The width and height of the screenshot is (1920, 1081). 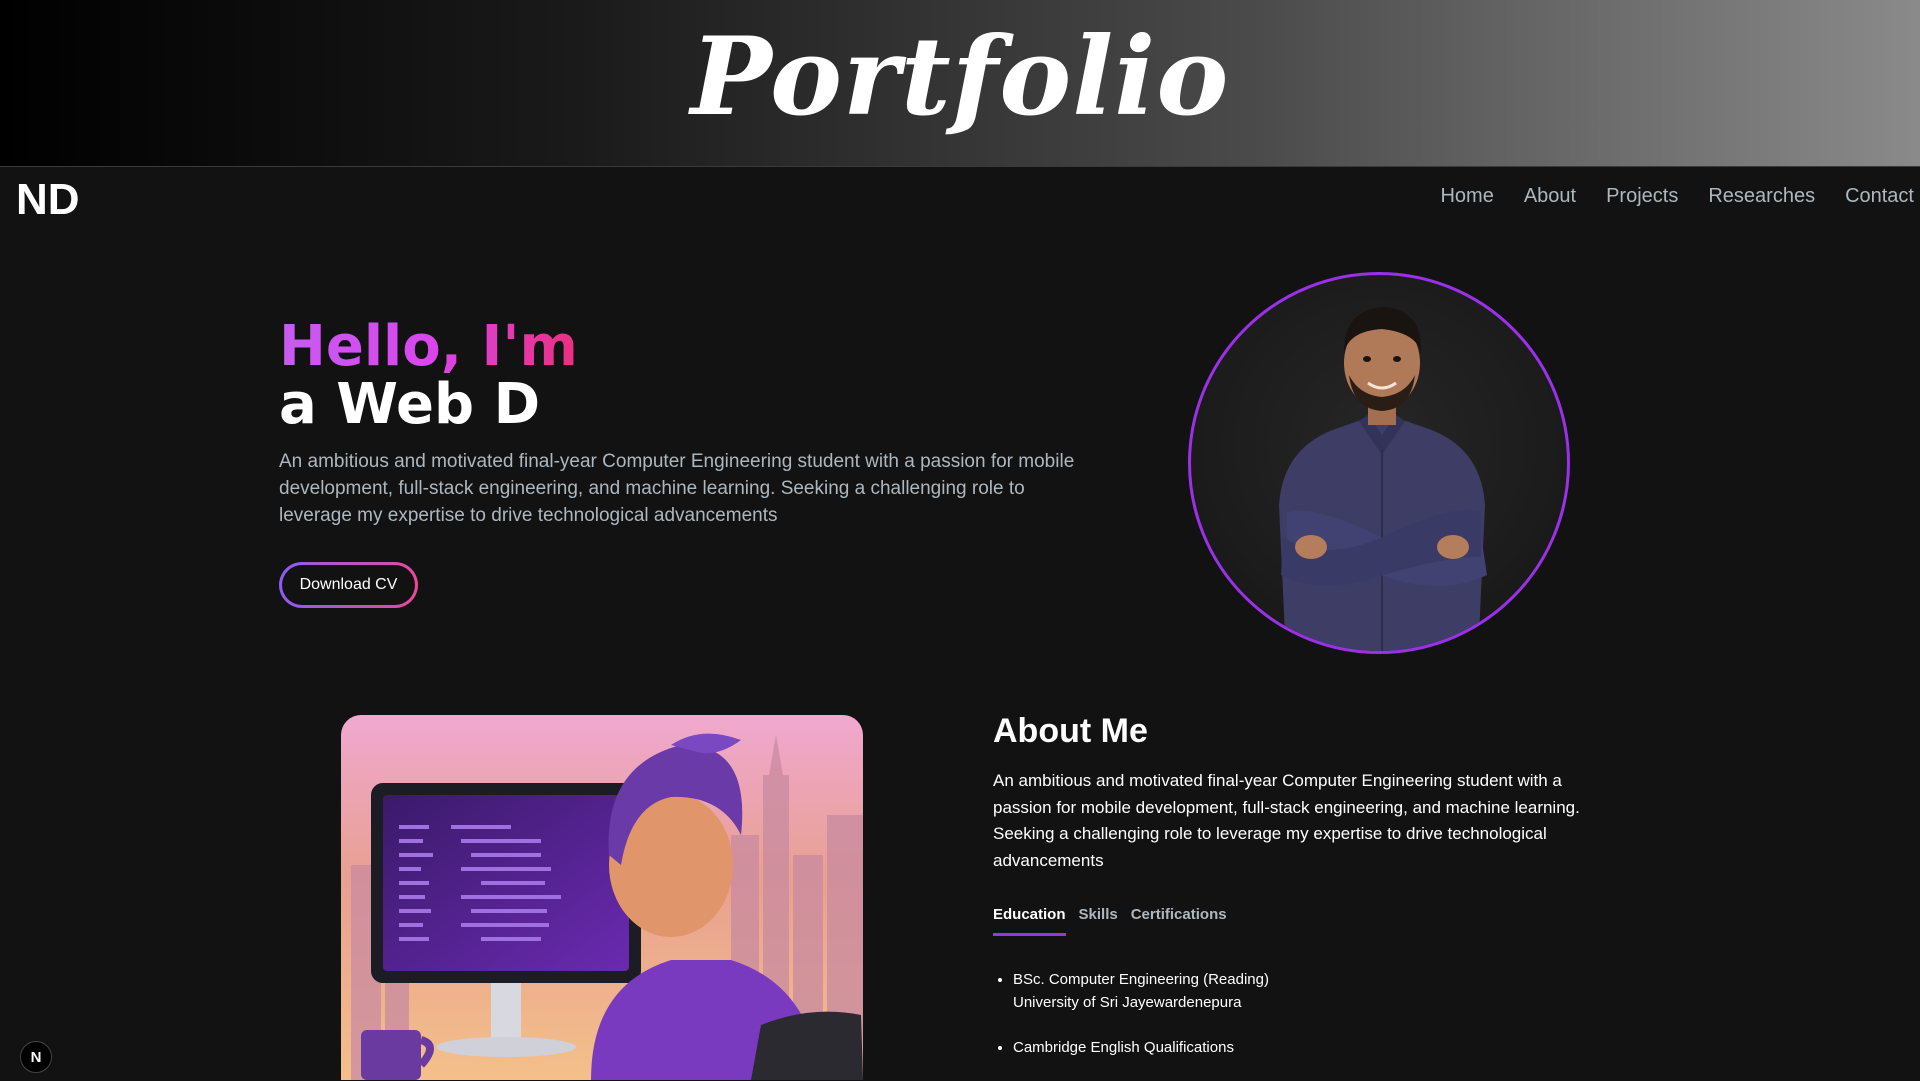 I want to click on profile-person-illustration, so click(x=1383, y=479).